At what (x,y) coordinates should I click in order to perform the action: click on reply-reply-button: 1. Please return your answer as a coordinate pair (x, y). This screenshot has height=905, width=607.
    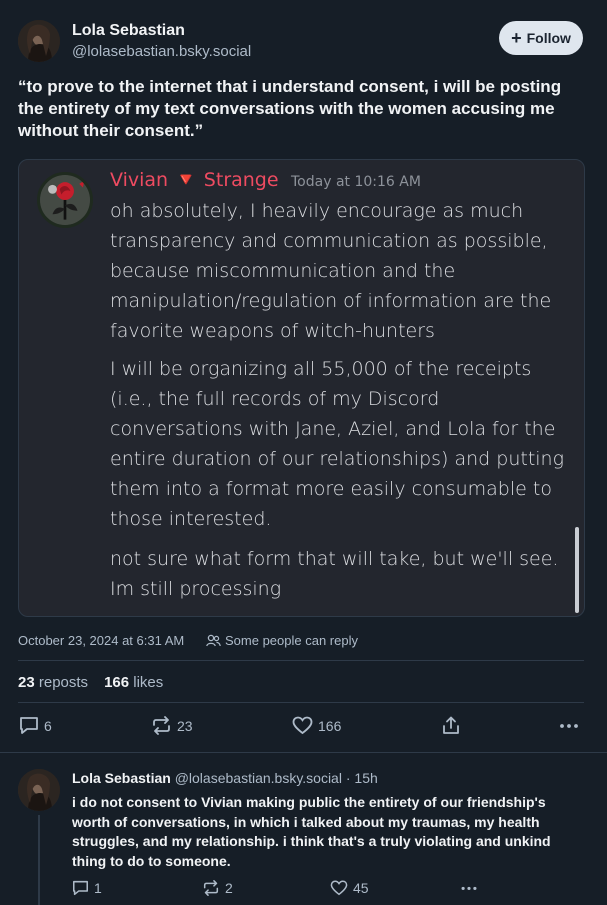
    Looking at the image, I should click on (87, 888).